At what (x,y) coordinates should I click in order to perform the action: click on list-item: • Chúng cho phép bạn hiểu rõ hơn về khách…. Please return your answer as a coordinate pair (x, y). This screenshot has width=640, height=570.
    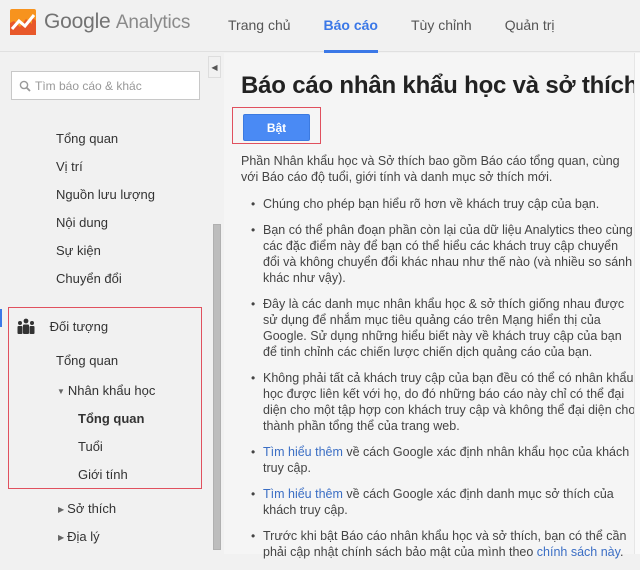
    Looking at the image, I should click on (438, 204).